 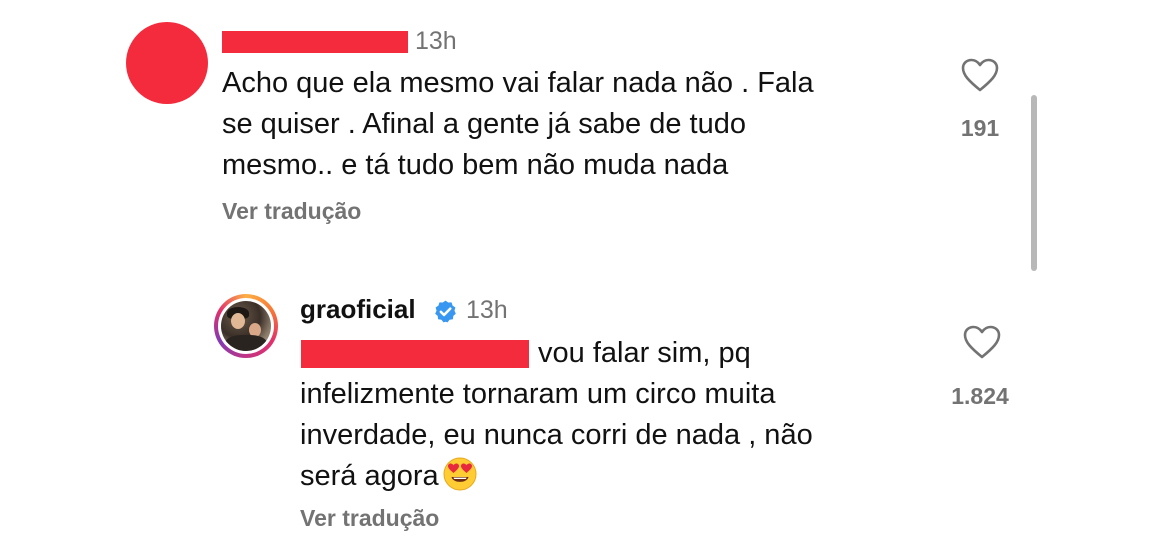 I want to click on reply-timestamp: 13h, so click(x=487, y=310).